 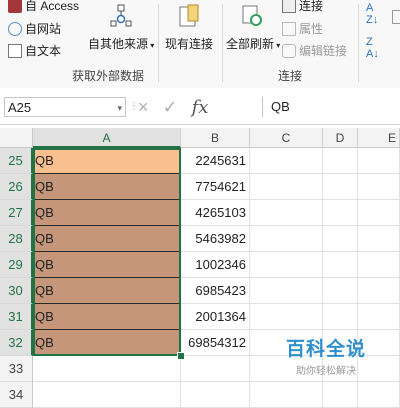 What do you see at coordinates (121, 15) in the screenshot?
I see `other-sources-icon` at bounding box center [121, 15].